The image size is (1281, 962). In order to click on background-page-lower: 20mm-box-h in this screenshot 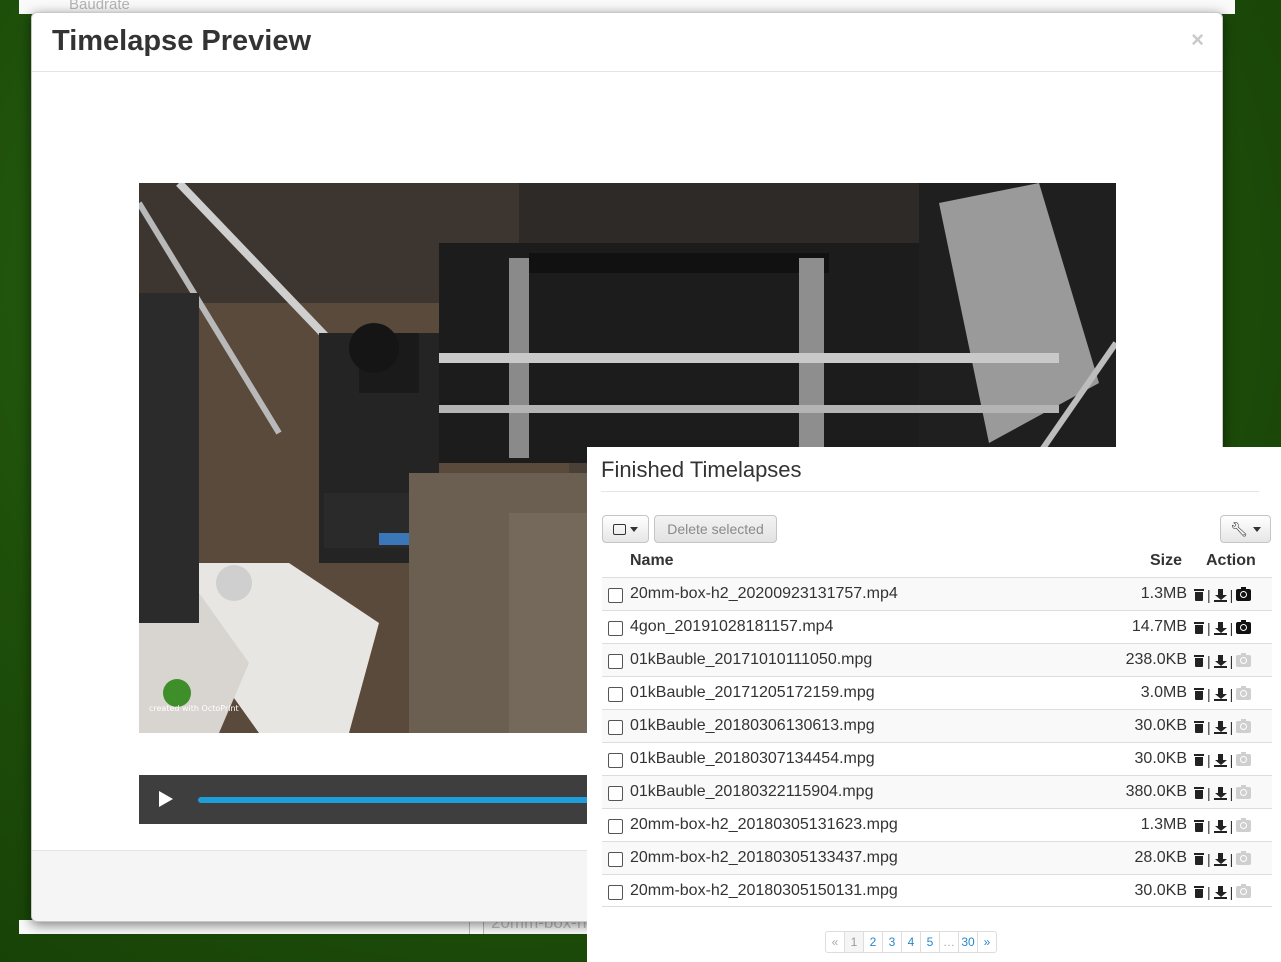, I will do `click(304, 927)`.